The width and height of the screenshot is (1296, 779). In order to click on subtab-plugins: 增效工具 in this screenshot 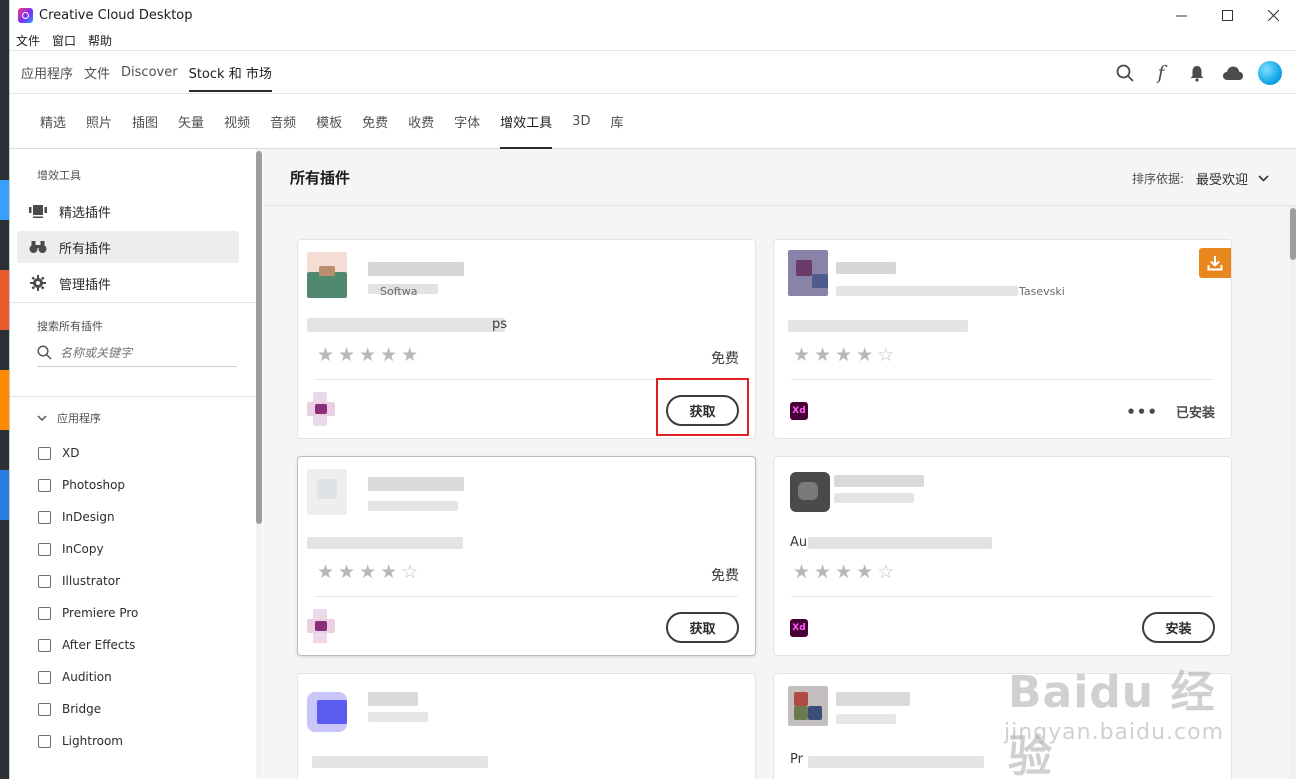, I will do `click(526, 121)`.